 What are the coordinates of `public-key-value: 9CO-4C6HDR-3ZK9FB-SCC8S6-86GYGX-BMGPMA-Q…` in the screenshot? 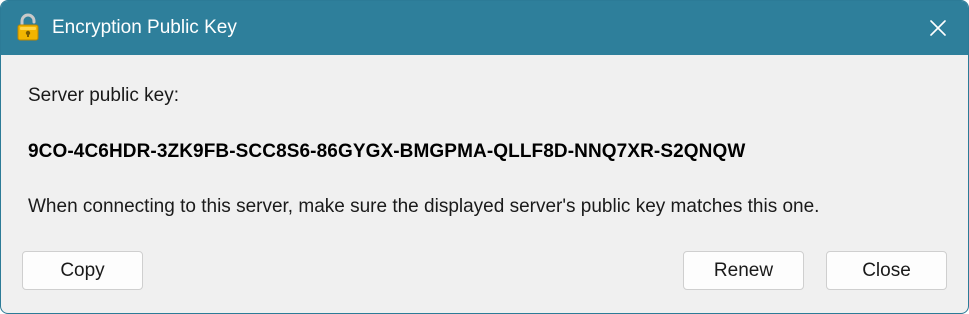 It's located at (387, 151).